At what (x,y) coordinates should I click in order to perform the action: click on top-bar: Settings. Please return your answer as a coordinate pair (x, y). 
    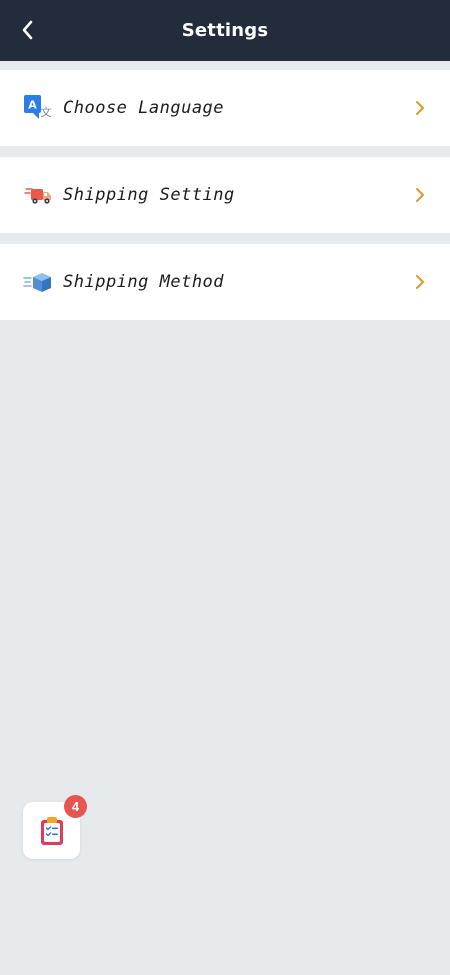
    Looking at the image, I should click on (225, 30).